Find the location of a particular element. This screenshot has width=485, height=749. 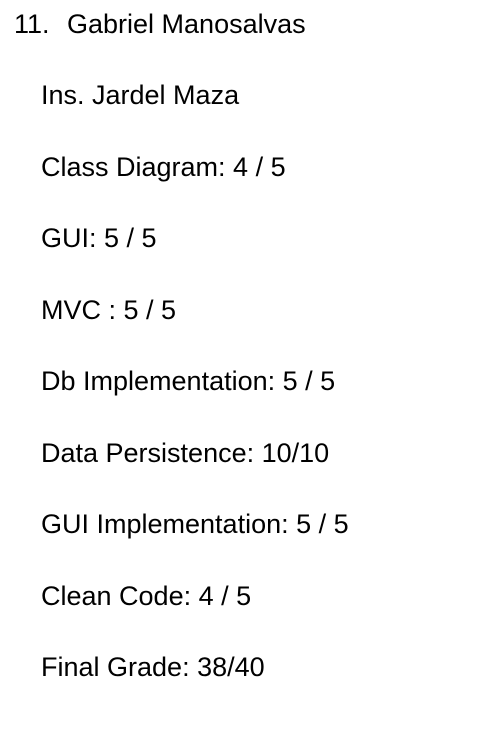

student-heading: 11. Gabriel Manosalvas is located at coordinates (160, 24).